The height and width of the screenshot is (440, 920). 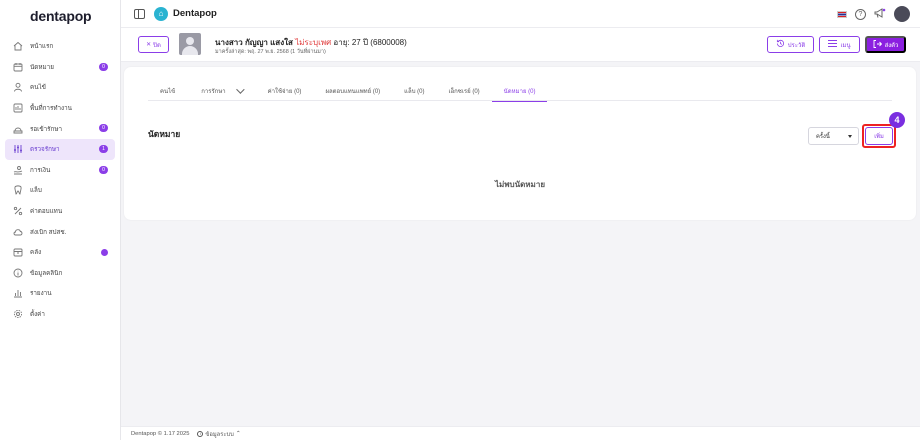 I want to click on patient-age: อายุ: 27 ปี, so click(x=351, y=42).